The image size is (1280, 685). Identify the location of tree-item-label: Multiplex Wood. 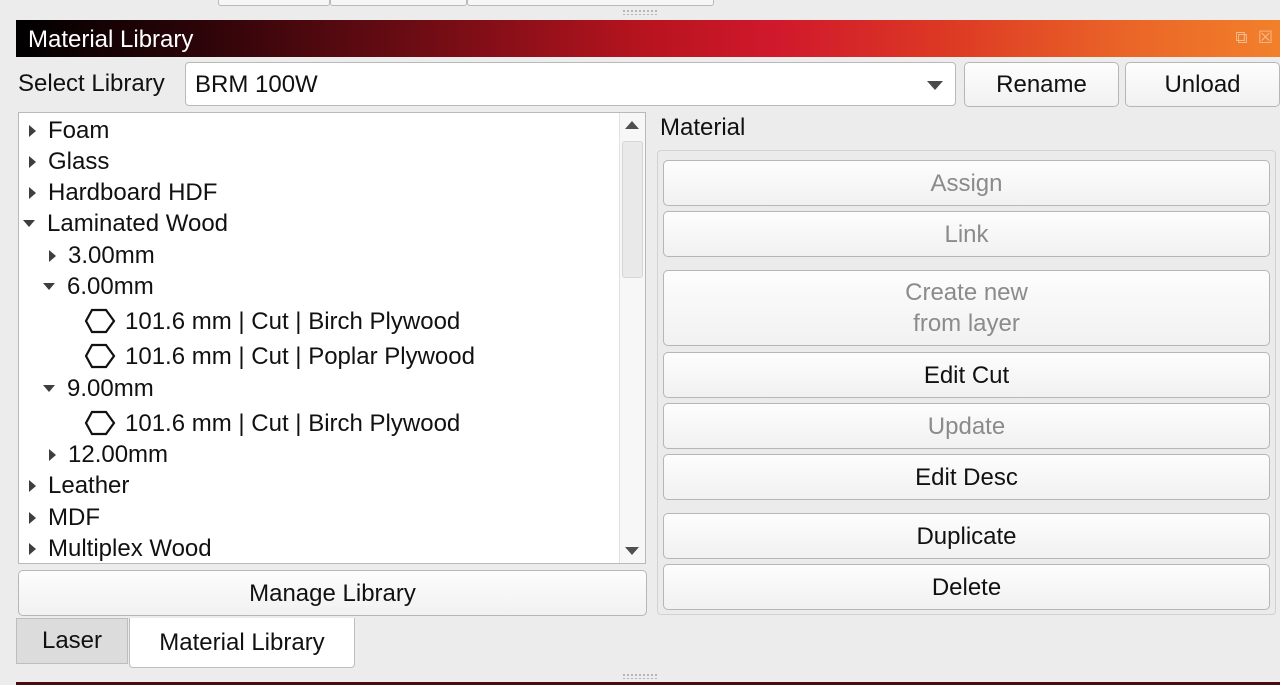
(130, 548).